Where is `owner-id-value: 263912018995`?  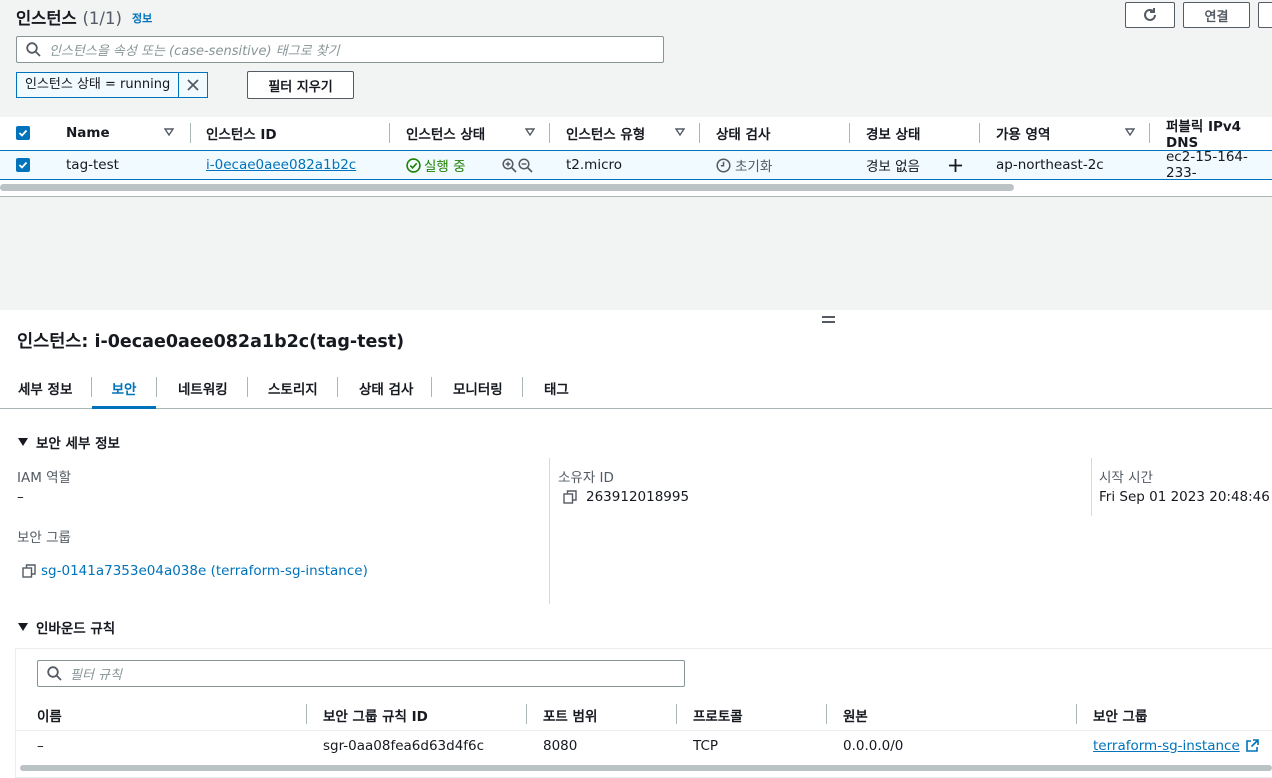 owner-id-value: 263912018995 is located at coordinates (638, 497).